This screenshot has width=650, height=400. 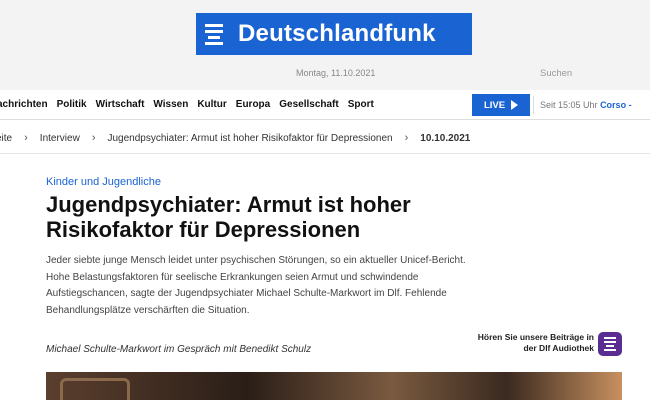 What do you see at coordinates (214, 34) in the screenshot?
I see `dlf-lines-icon` at bounding box center [214, 34].